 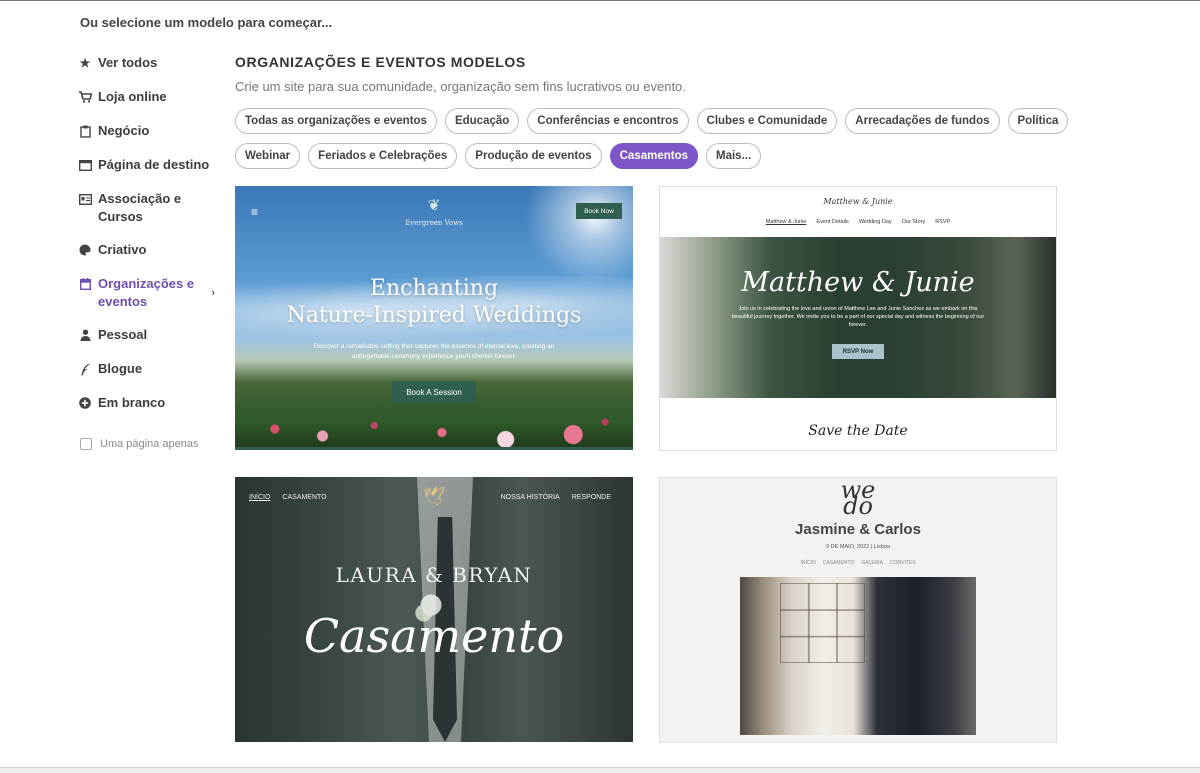 What do you see at coordinates (875, 222) in the screenshot?
I see `template-nav-item: Wedding Day` at bounding box center [875, 222].